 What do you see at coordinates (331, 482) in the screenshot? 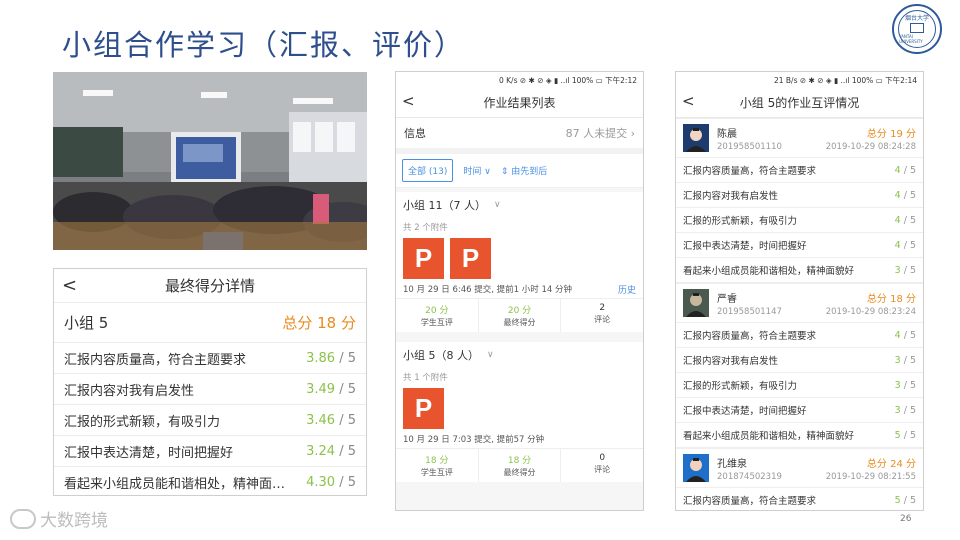
I see `criterion-score: 4.30 / 5` at bounding box center [331, 482].